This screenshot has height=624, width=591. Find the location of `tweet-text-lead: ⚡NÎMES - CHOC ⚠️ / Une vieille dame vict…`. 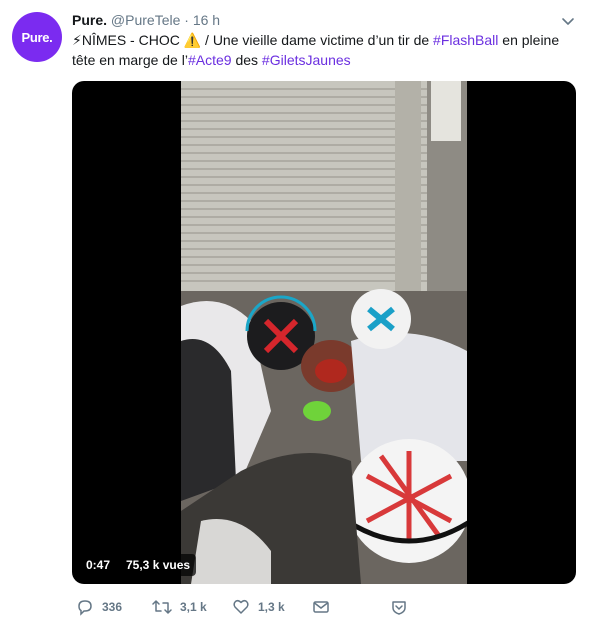

tweet-text-lead: ⚡NÎMES - CHOC ⚠️ / Une vieille dame vict… is located at coordinates (253, 40).